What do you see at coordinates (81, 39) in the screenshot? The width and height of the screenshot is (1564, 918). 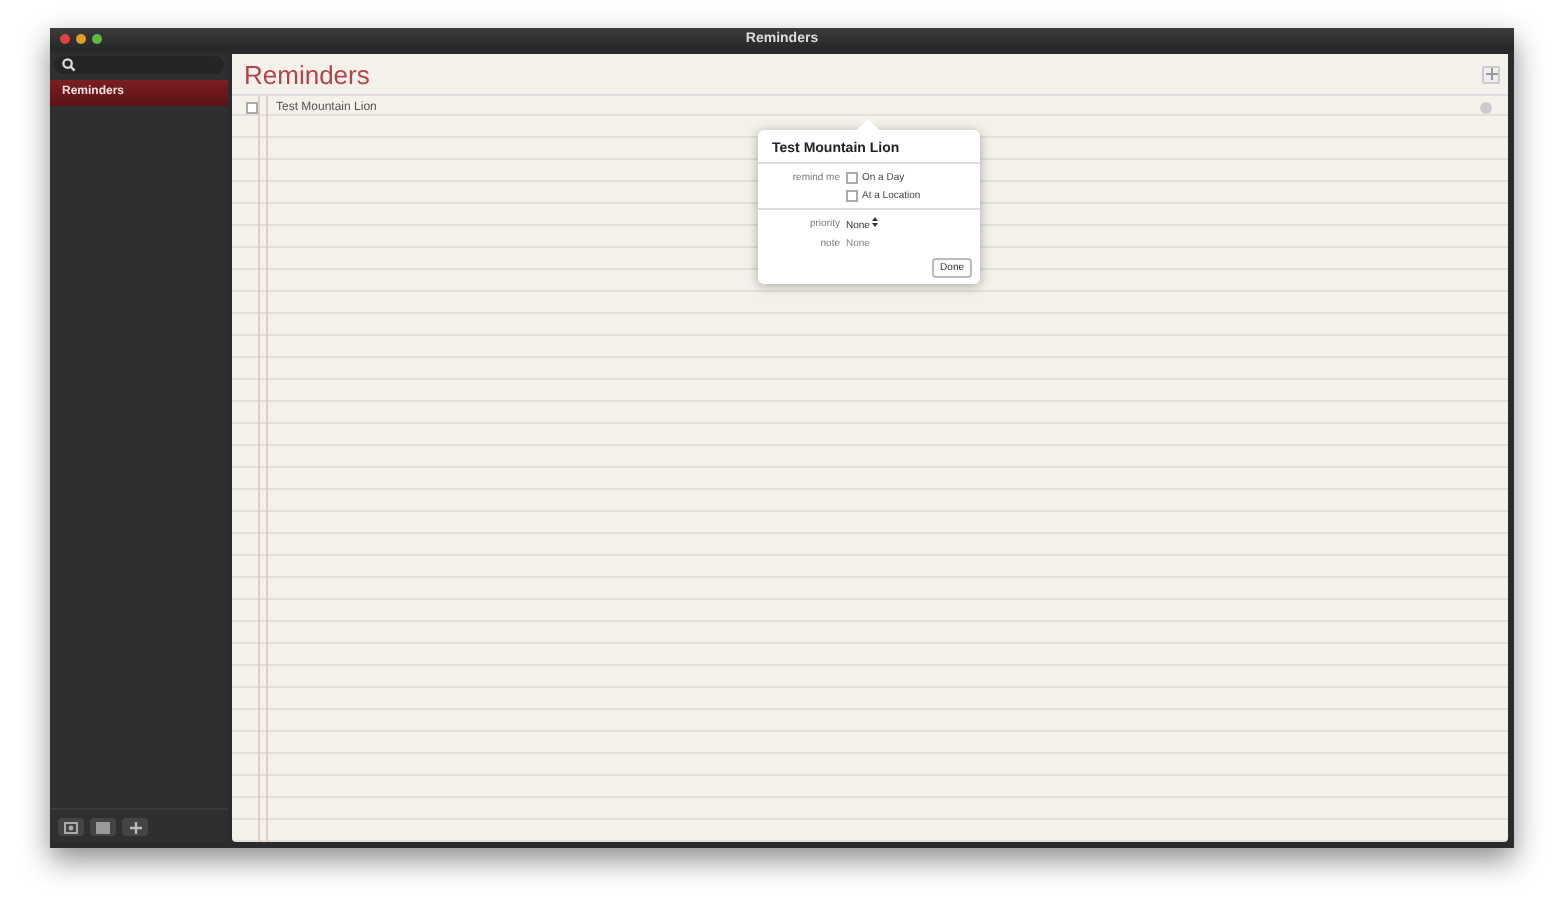 I see `minimize-icon` at bounding box center [81, 39].